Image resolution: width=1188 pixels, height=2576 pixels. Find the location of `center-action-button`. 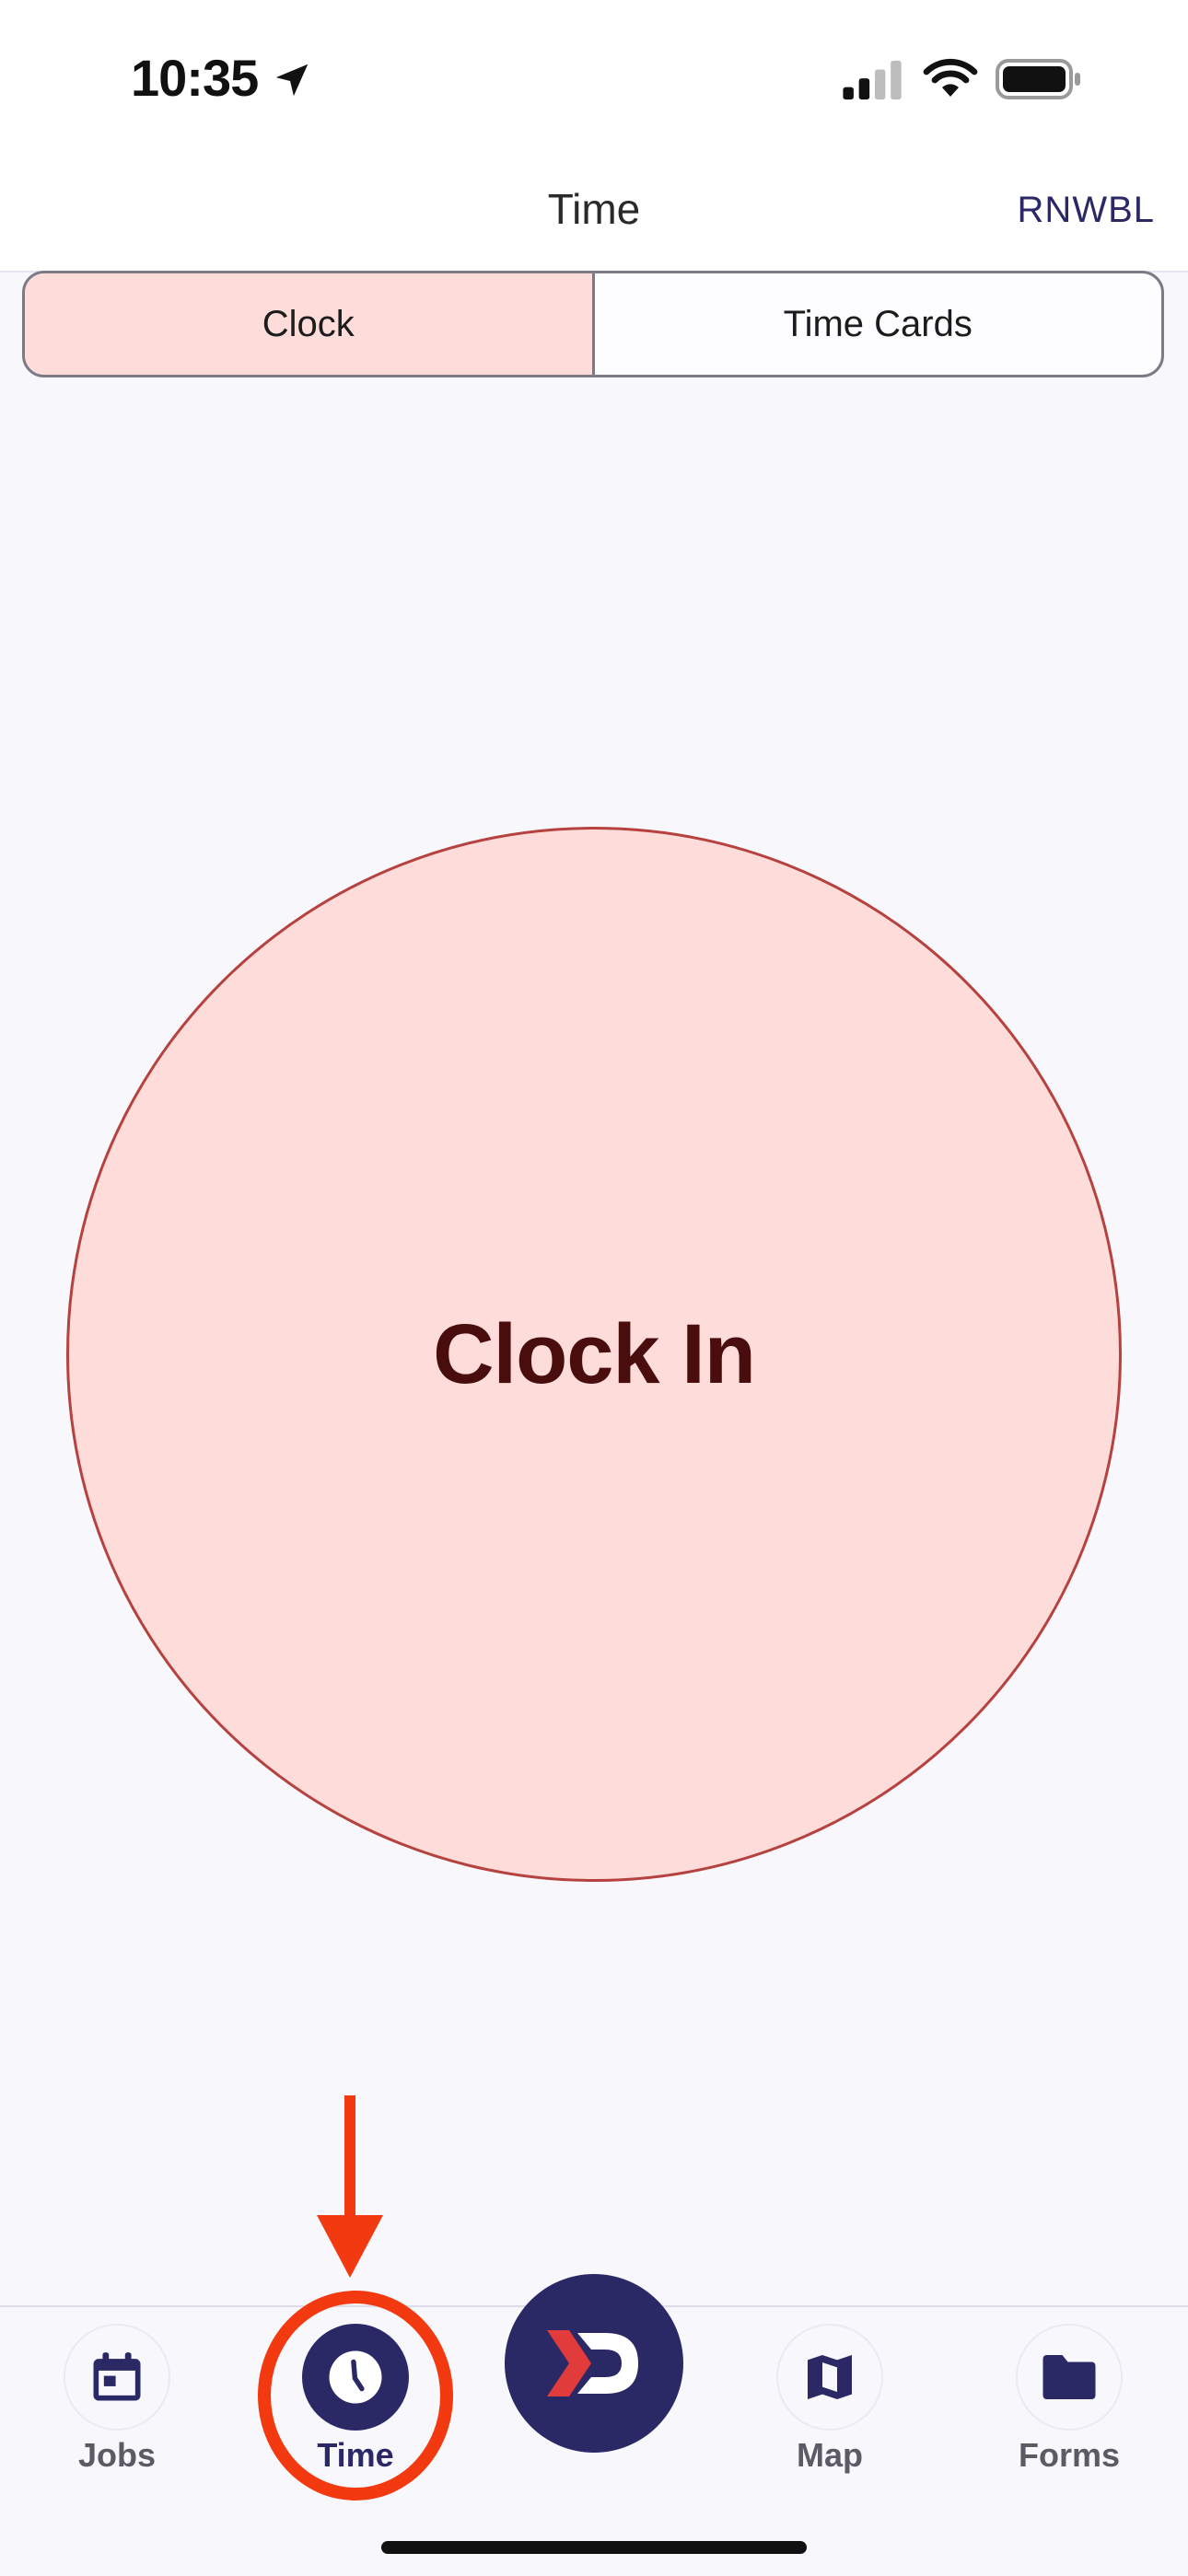

center-action-button is located at coordinates (594, 2363).